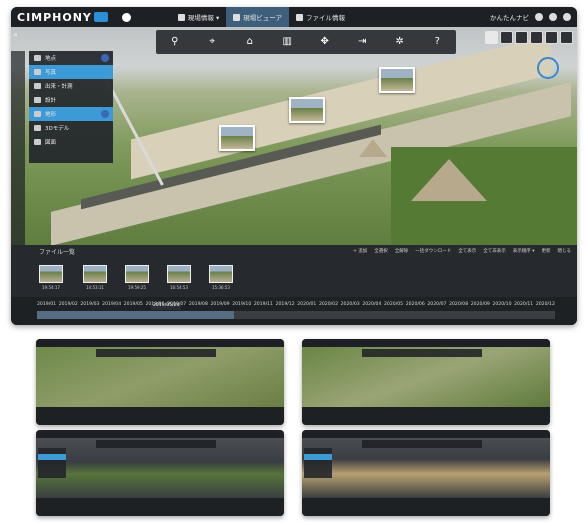  Describe the element at coordinates (551, 37) in the screenshot. I see `help-circle-icon` at that location.